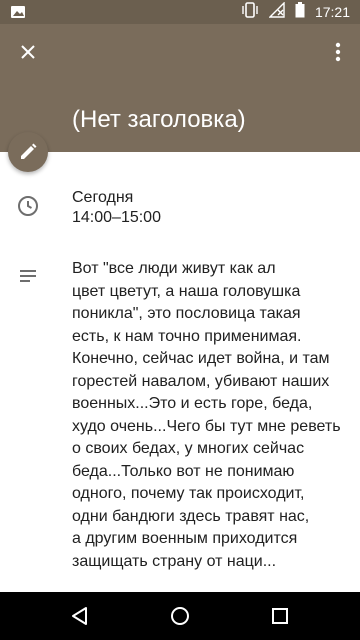 This screenshot has height=640, width=360. What do you see at coordinates (103, 197) in the screenshot?
I see `event-date: Сегодня` at bounding box center [103, 197].